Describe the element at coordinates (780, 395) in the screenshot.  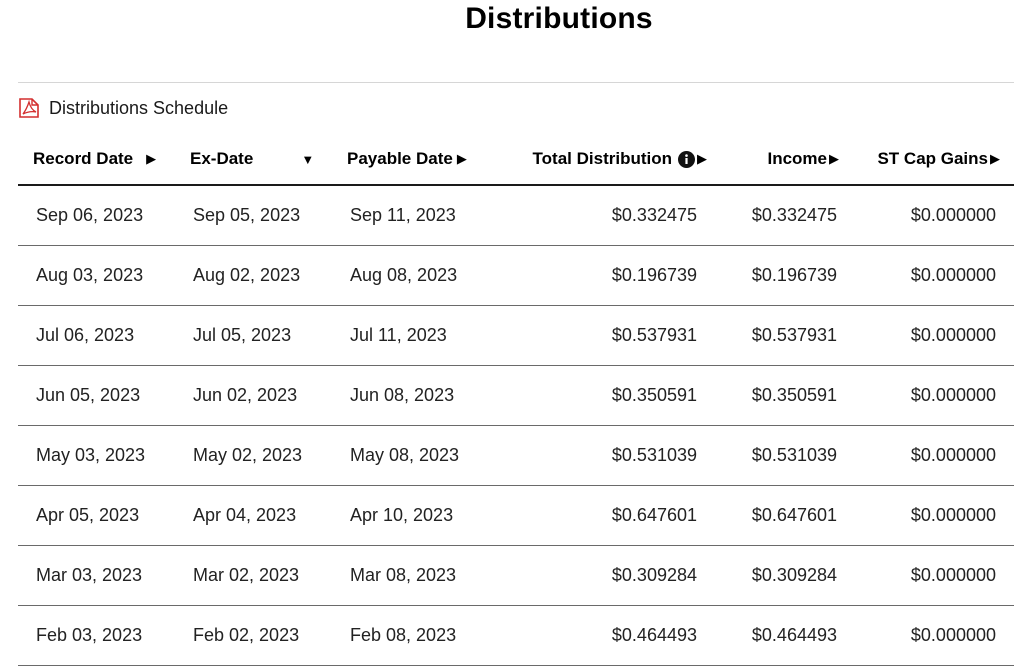
I see `income-cell: $0.350591` at that location.